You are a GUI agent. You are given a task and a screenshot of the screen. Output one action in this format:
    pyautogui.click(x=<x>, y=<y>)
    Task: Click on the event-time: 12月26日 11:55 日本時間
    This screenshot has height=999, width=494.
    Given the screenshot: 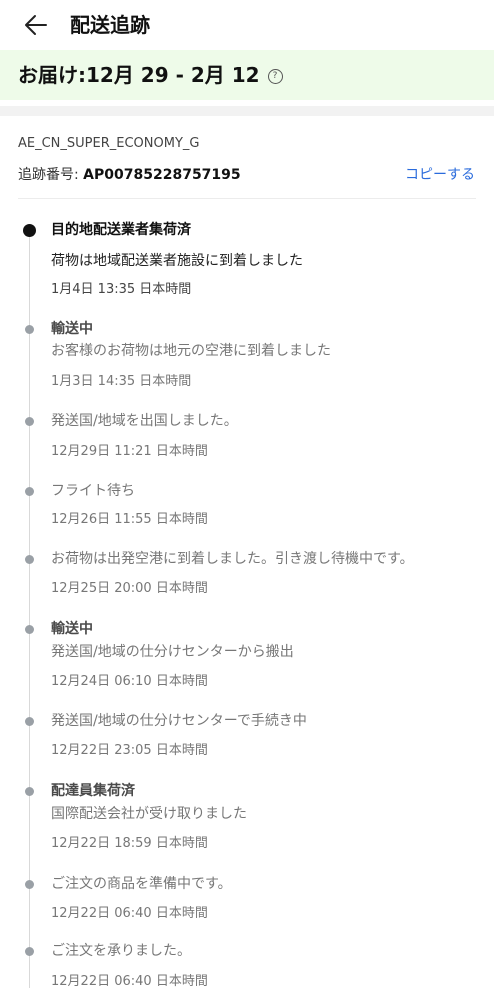 What is the action you would take?
    pyautogui.click(x=129, y=519)
    